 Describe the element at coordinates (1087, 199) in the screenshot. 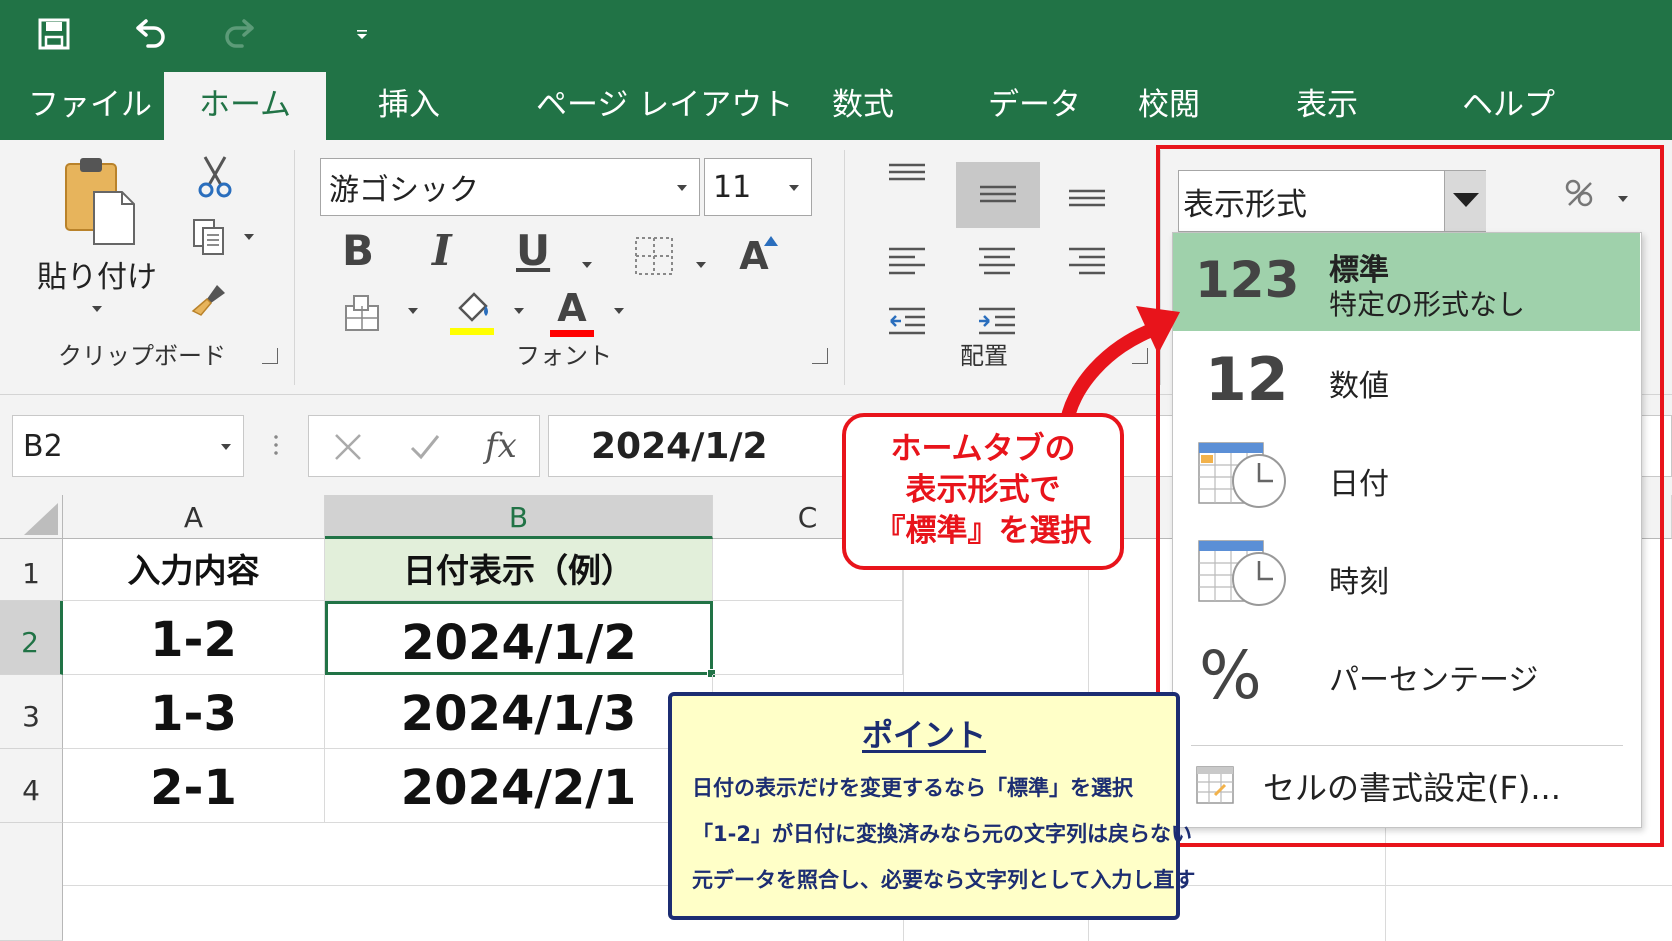

I see `align-bottom-icon` at that location.